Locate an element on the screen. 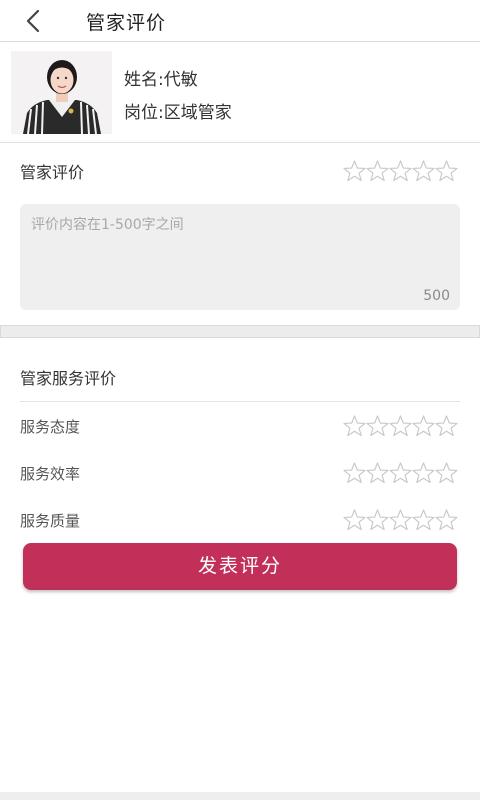 This screenshot has height=800, width=480. divider is located at coordinates (240, 401).